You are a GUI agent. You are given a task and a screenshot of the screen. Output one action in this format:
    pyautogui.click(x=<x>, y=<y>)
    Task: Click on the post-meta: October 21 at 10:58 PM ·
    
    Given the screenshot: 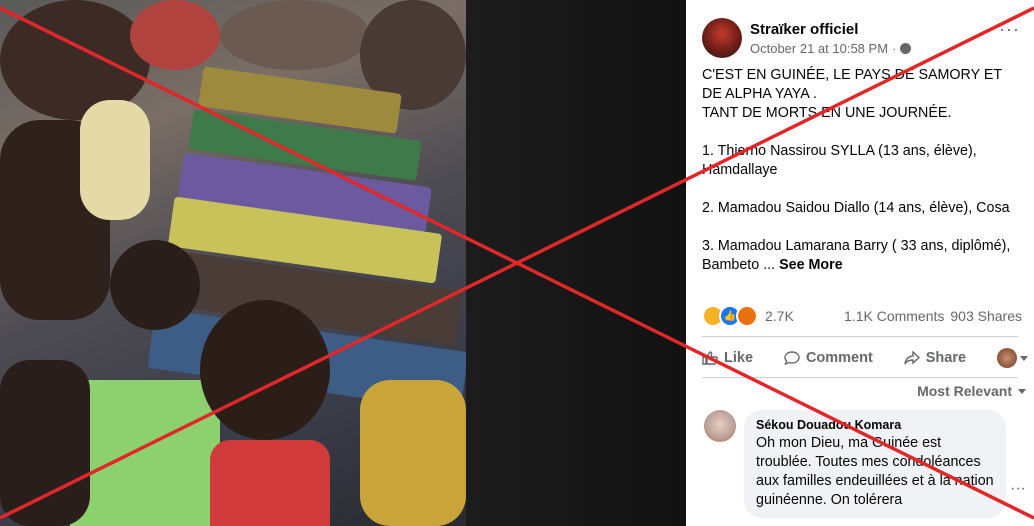 What is the action you would take?
    pyautogui.click(x=831, y=48)
    